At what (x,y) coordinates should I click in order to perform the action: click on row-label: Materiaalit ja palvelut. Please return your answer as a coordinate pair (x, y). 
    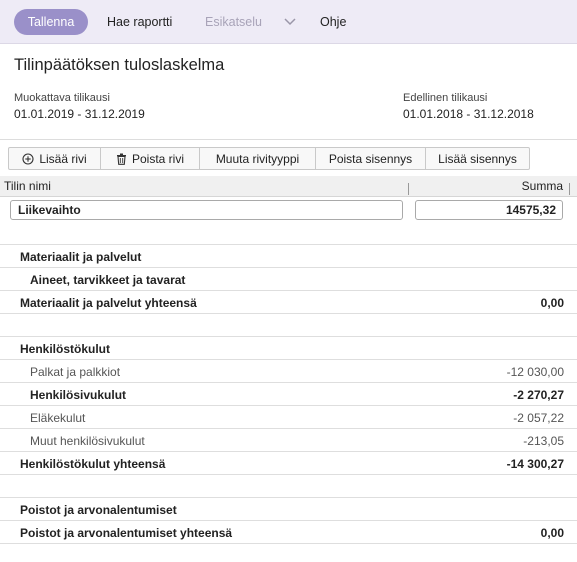
    Looking at the image, I should click on (81, 257).